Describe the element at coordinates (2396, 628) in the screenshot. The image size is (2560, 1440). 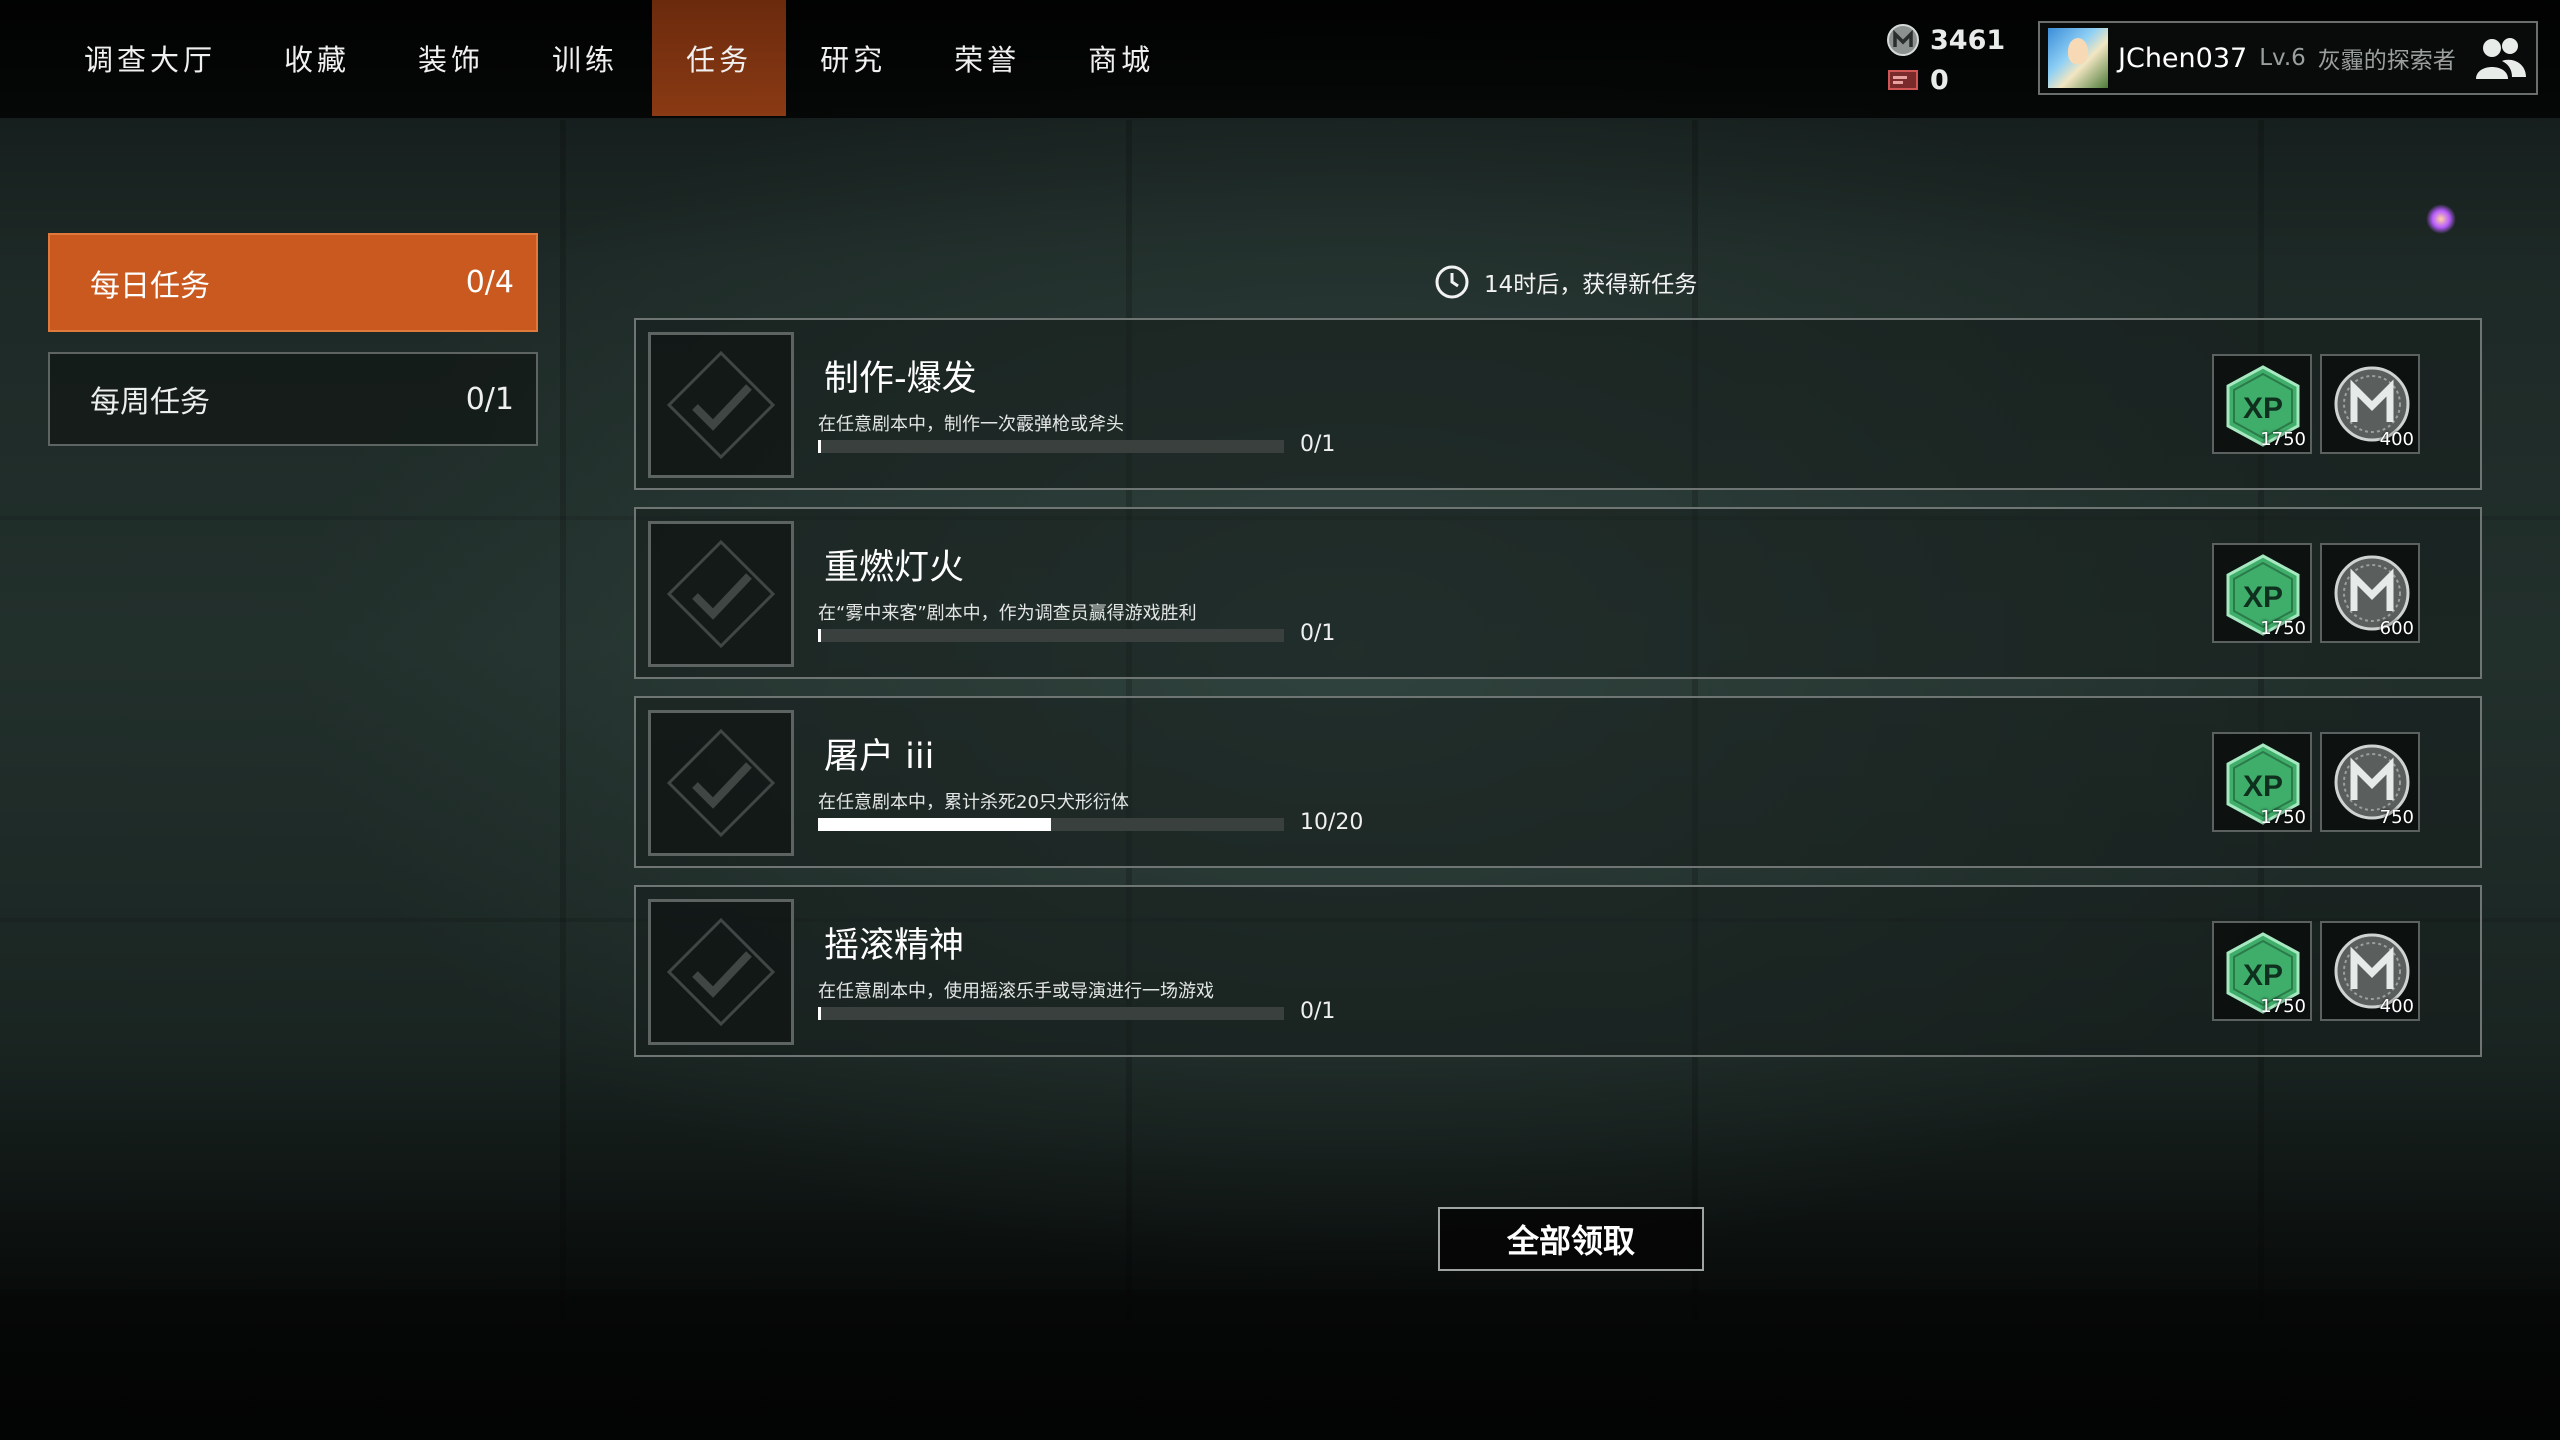
I see `reward-coin-amount: 600` at that location.